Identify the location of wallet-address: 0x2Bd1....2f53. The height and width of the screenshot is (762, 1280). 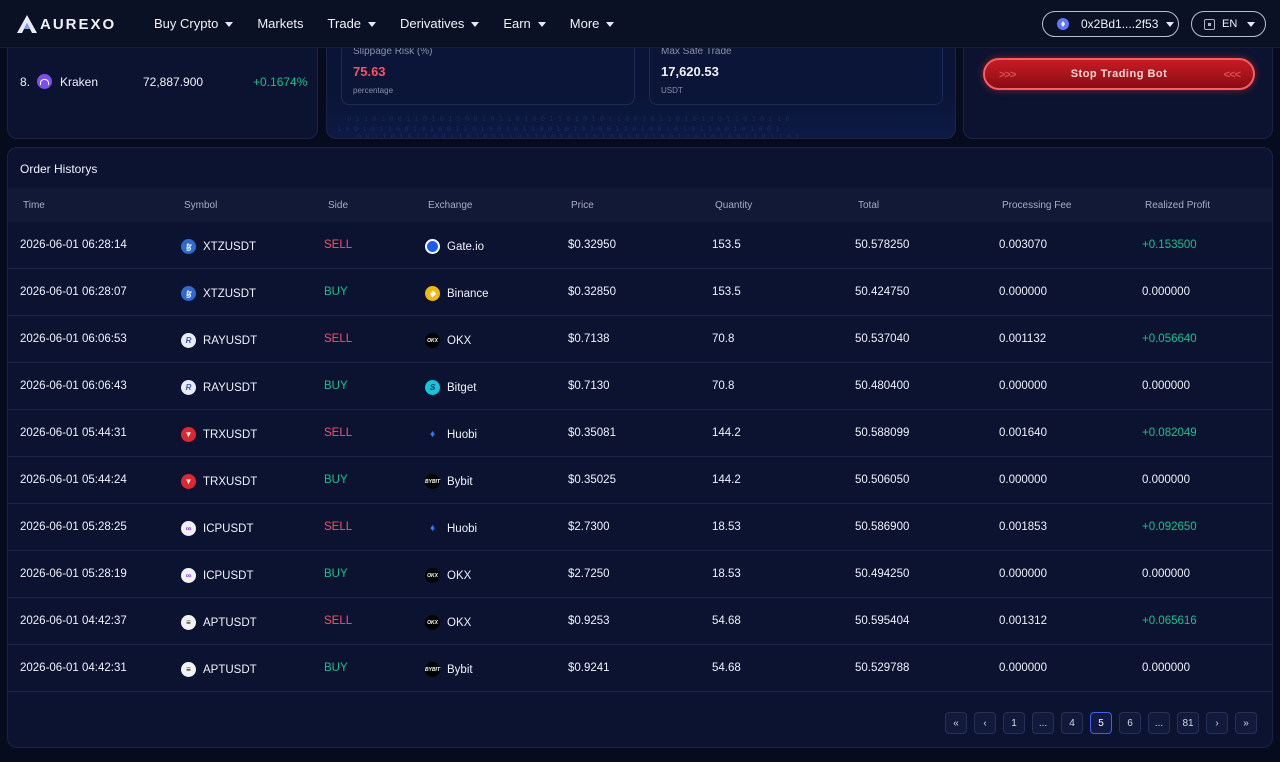
(1120, 24).